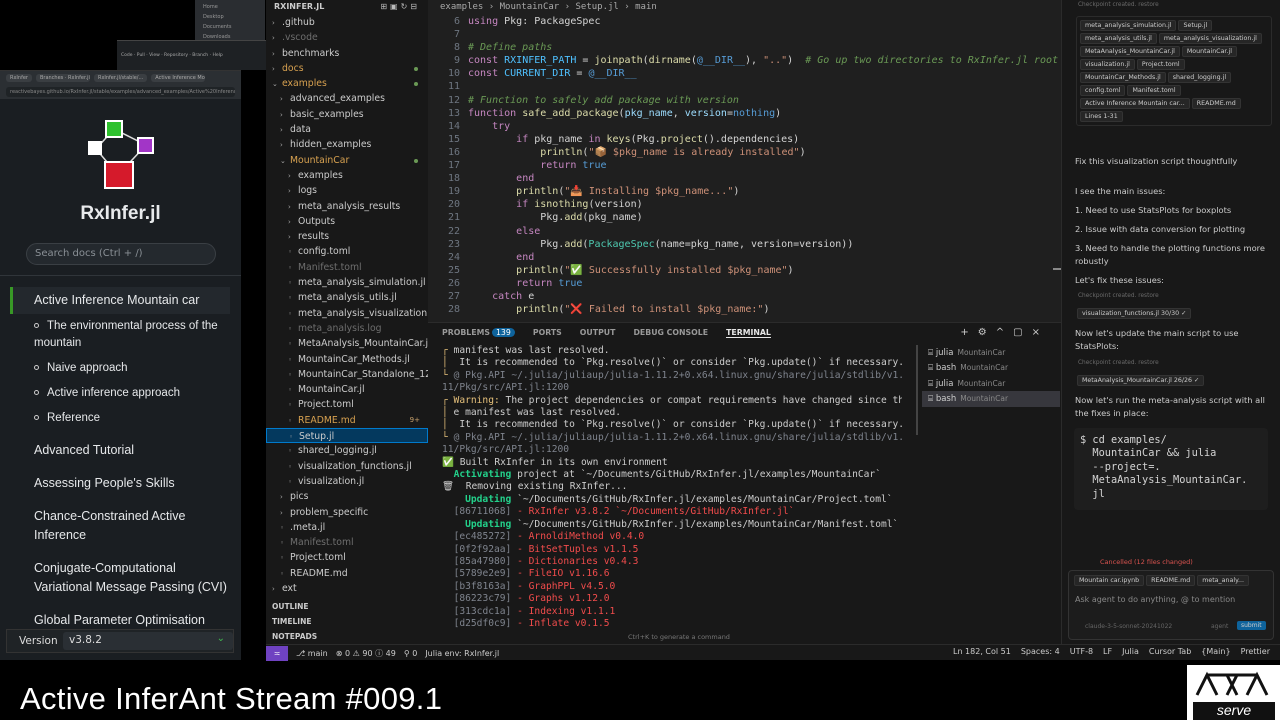 The width and height of the screenshot is (1280, 720). What do you see at coordinates (415, 6) in the screenshot?
I see `collapse-icon: ⊟` at bounding box center [415, 6].